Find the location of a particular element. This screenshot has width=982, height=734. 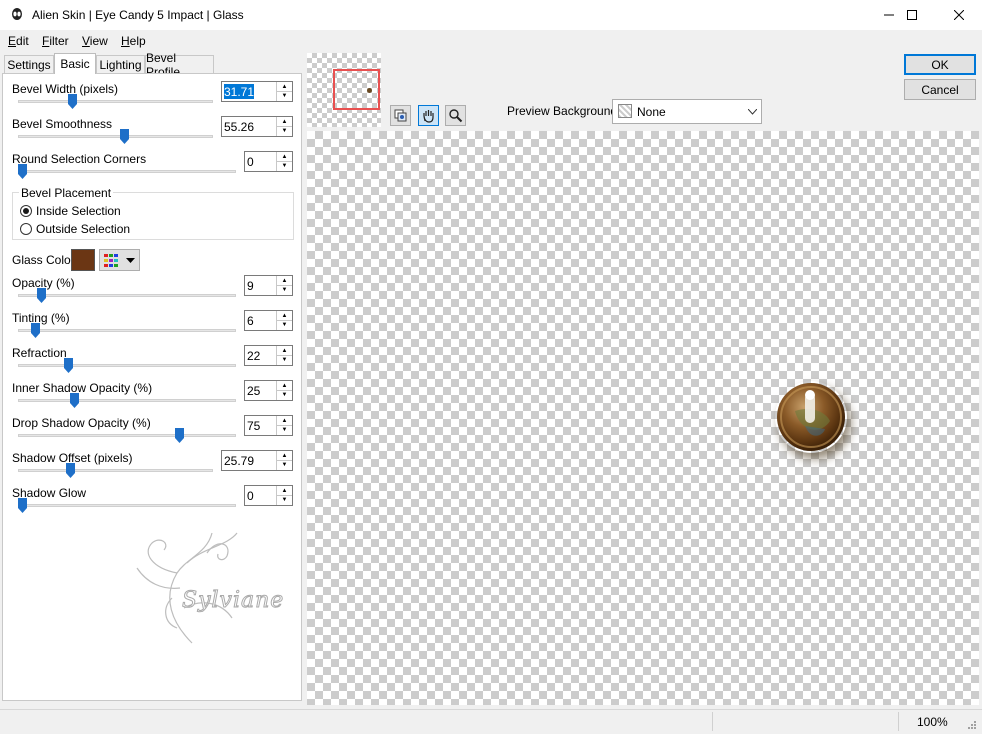

close-button is located at coordinates (959, 15).